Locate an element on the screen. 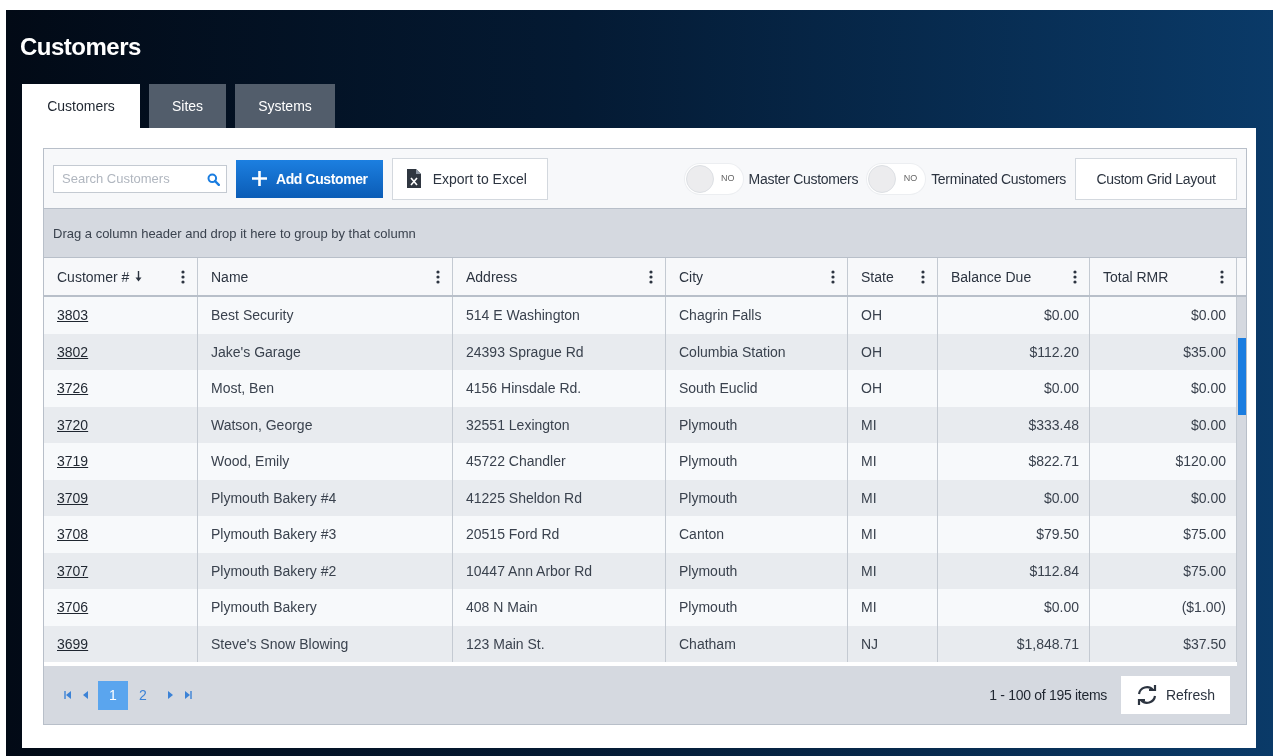 The image size is (1273, 756). table-cell: 24393 Sprague Rd is located at coordinates (525, 351).